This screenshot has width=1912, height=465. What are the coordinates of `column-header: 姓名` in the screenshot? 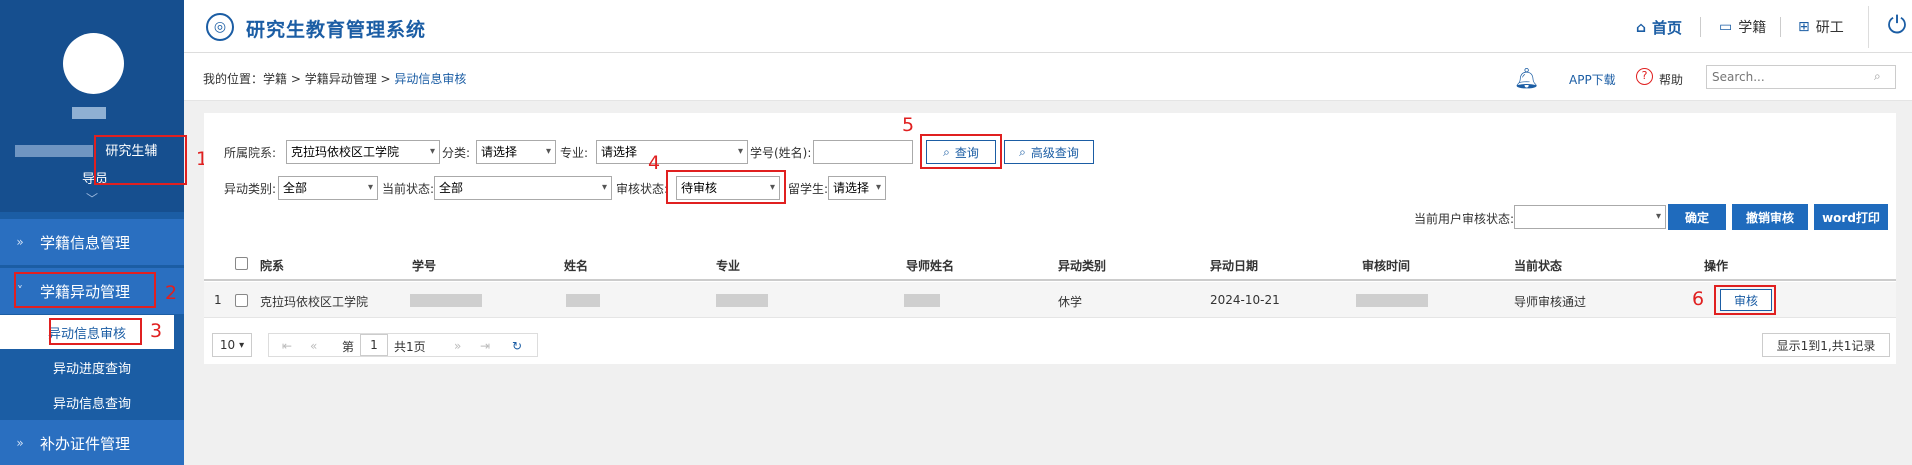 It's located at (576, 266).